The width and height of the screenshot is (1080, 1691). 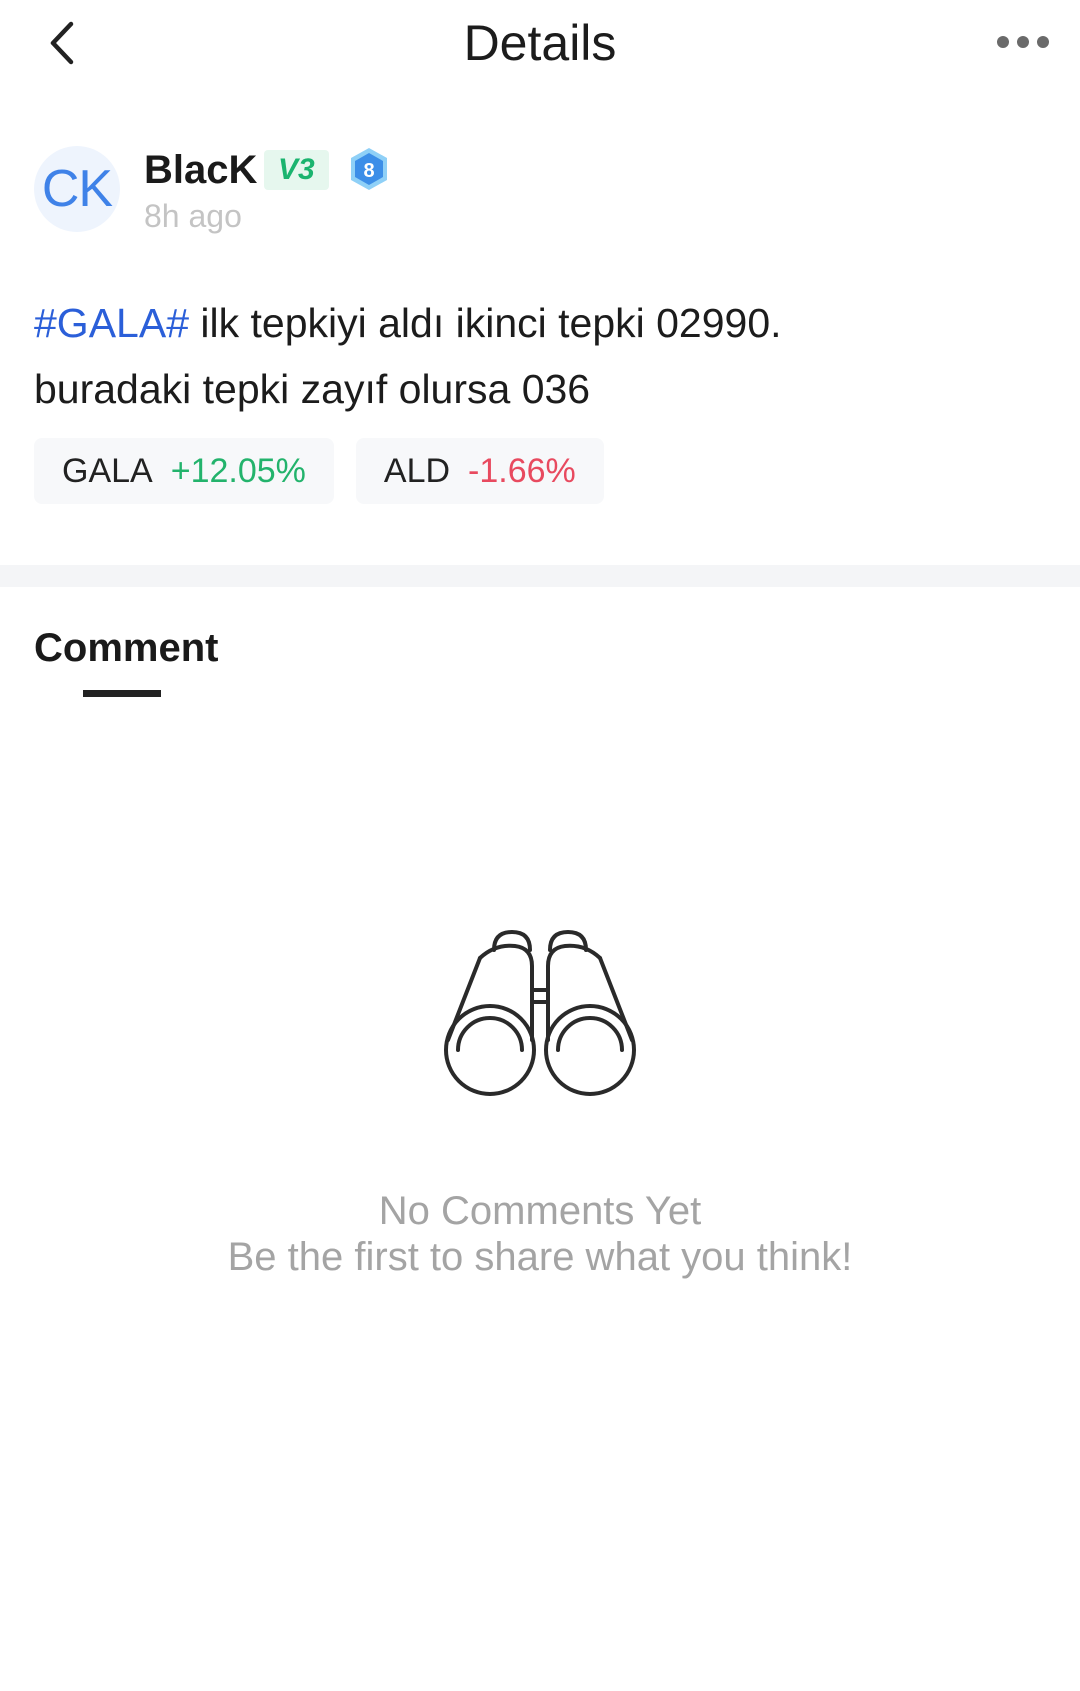 I want to click on post-text-line2: buradaki tepki zayıf olursa 036, so click(x=312, y=389).